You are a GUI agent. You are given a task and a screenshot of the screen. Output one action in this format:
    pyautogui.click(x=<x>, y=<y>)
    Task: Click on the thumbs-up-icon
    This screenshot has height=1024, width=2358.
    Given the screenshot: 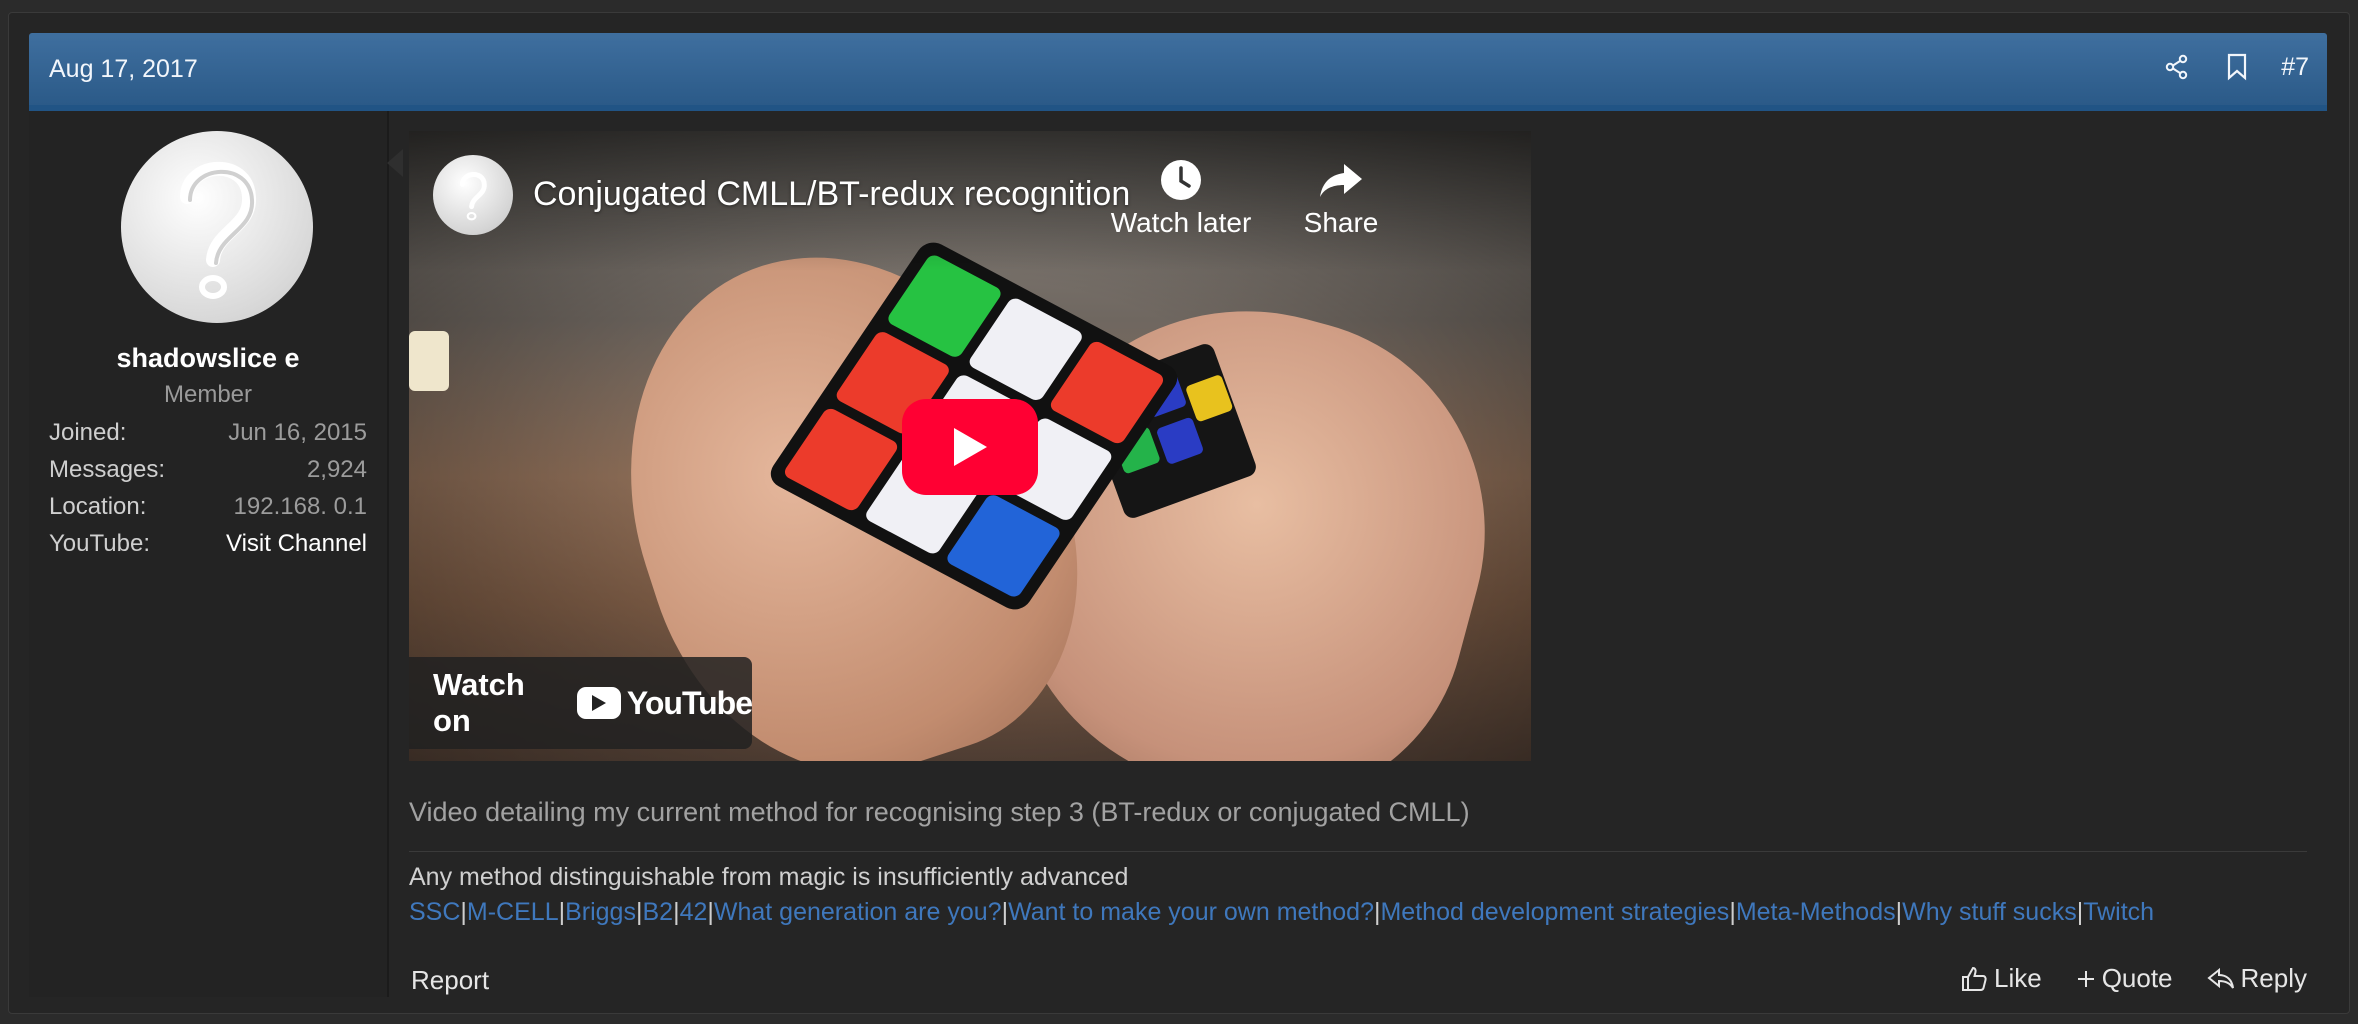 What is the action you would take?
    pyautogui.click(x=1974, y=978)
    